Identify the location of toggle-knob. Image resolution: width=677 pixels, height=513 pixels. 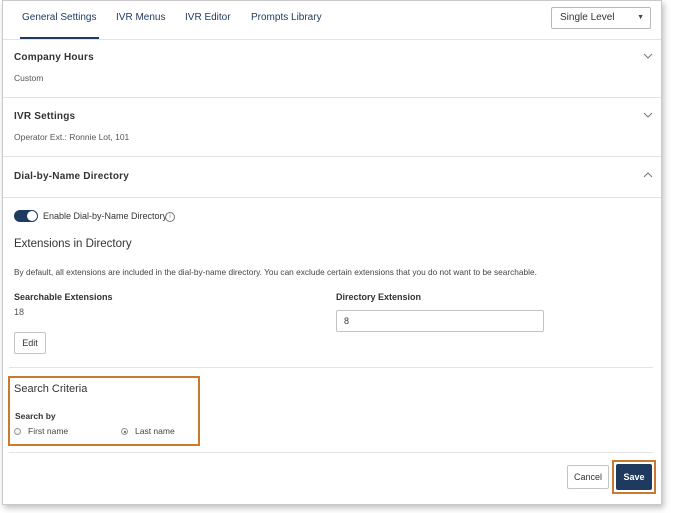
(32, 216).